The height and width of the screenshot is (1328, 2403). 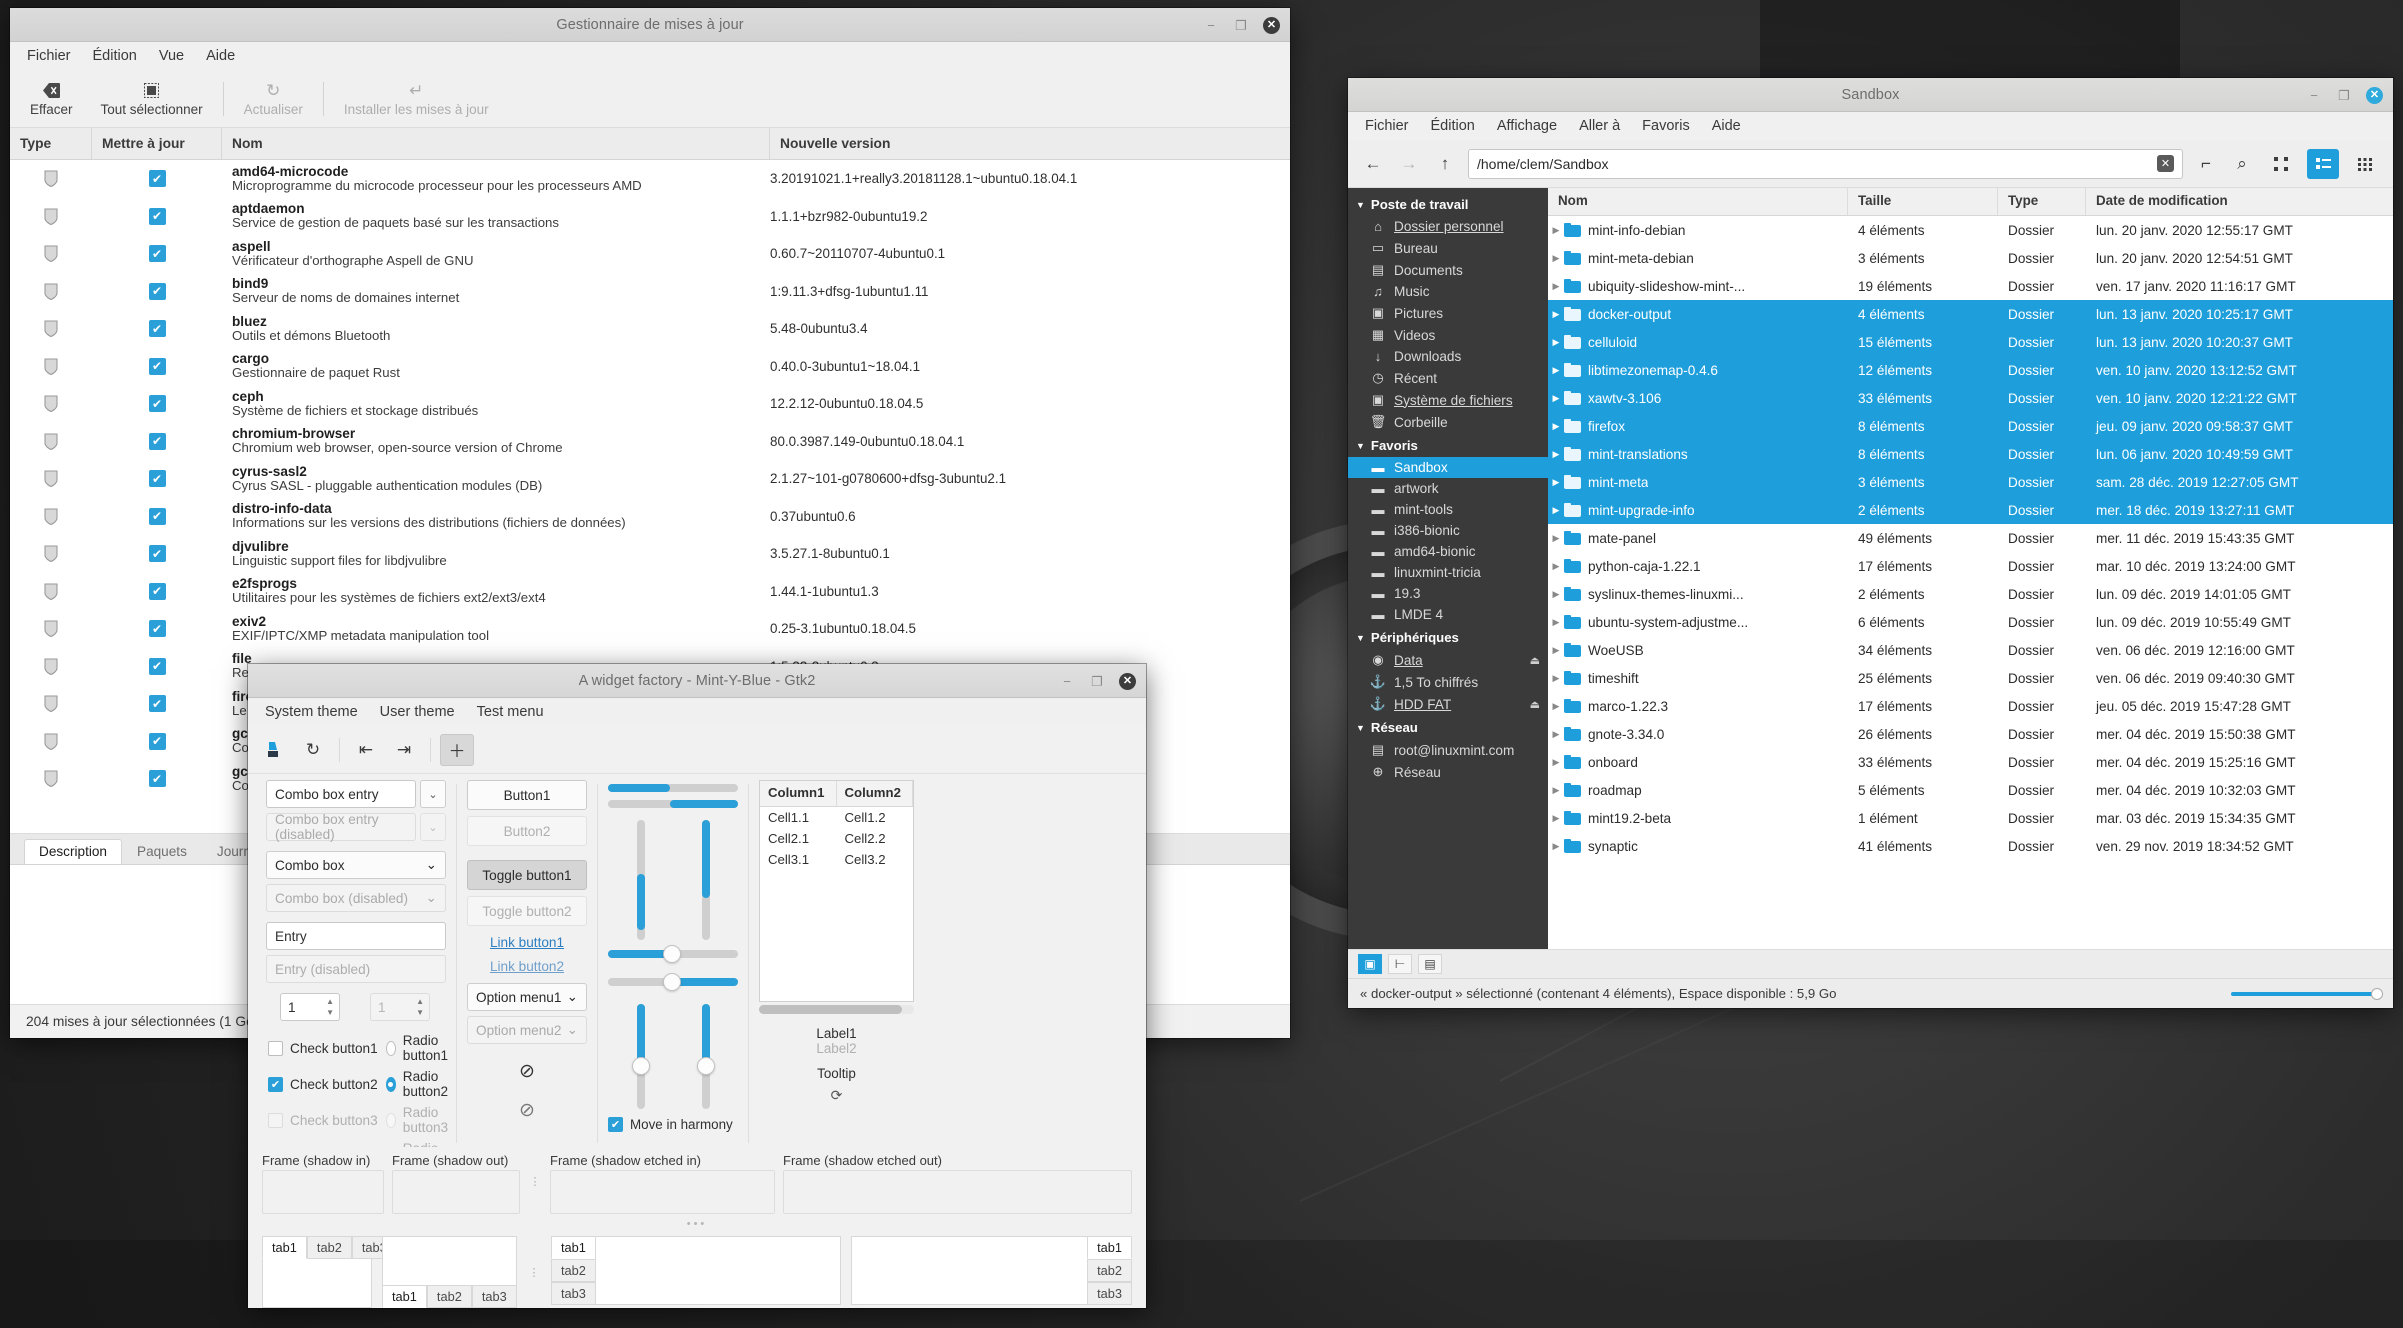 I want to click on up-icon: ↑, so click(x=1445, y=164).